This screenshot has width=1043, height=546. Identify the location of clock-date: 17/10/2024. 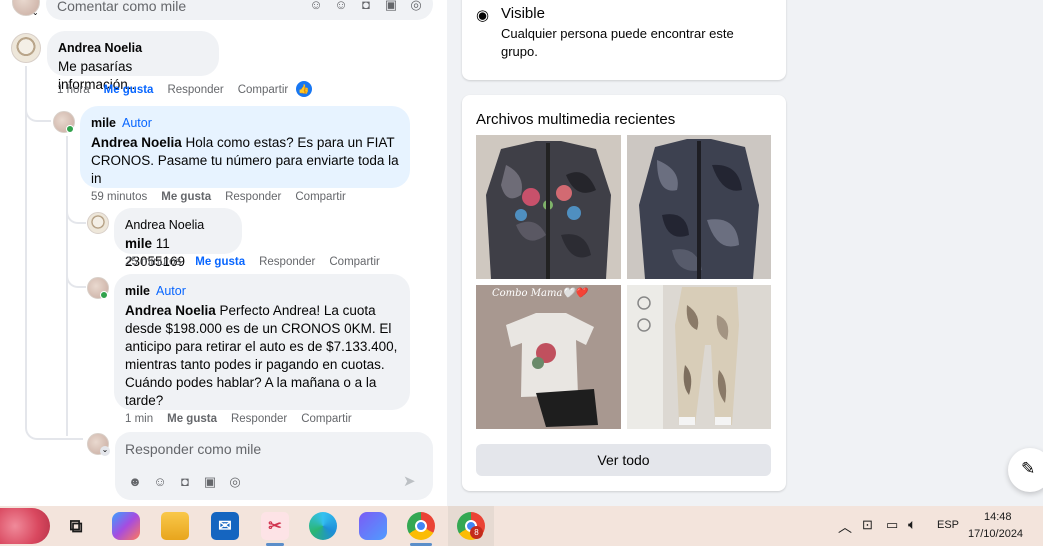
(995, 534).